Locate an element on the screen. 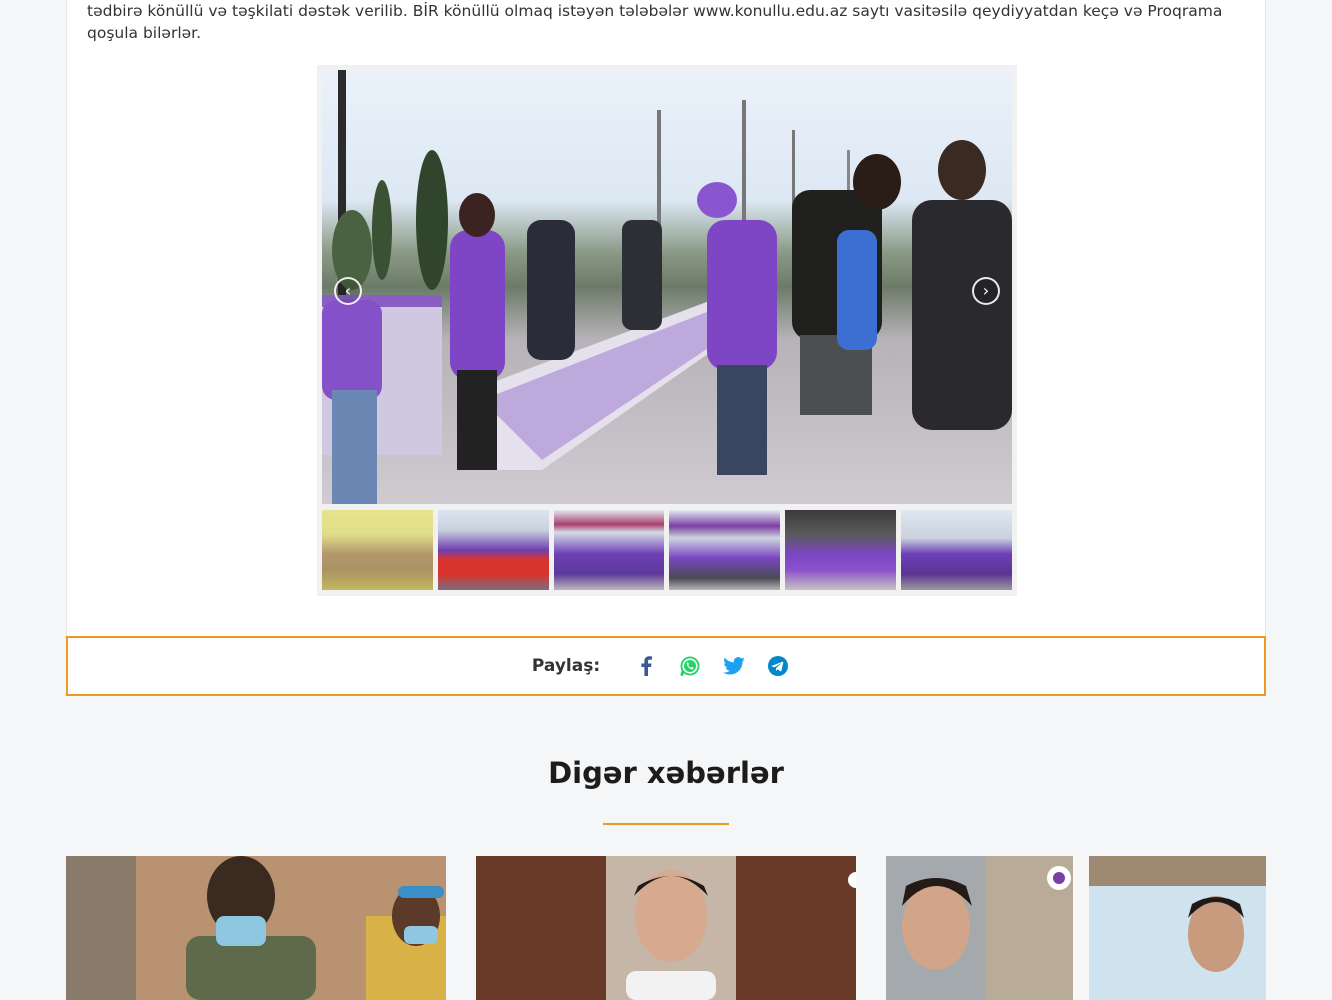 This screenshot has width=1332, height=1000. whatsapp-icon is located at coordinates (690, 666).